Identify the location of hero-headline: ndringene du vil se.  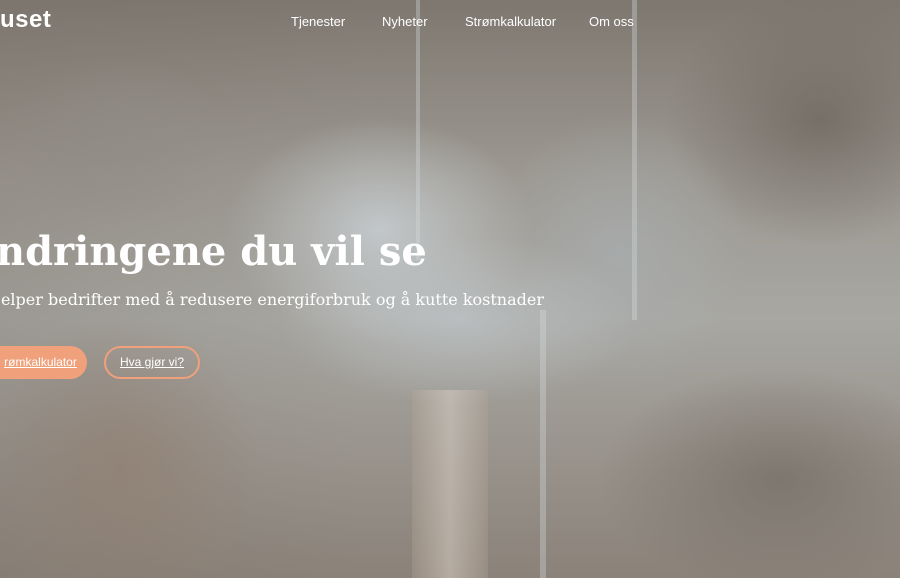
(213, 251).